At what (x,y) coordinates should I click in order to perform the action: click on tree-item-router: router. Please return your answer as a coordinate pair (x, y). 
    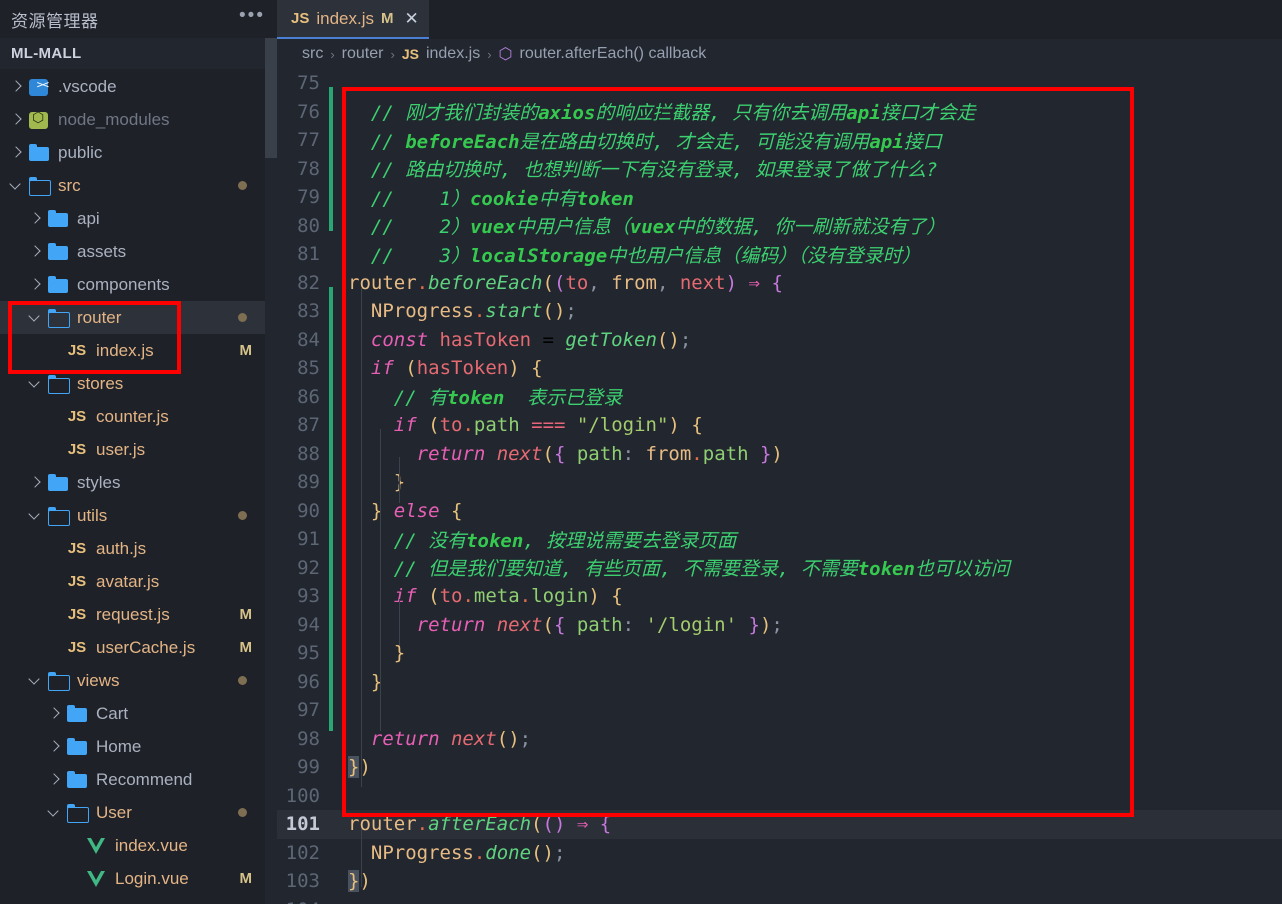
    Looking at the image, I should click on (138, 317).